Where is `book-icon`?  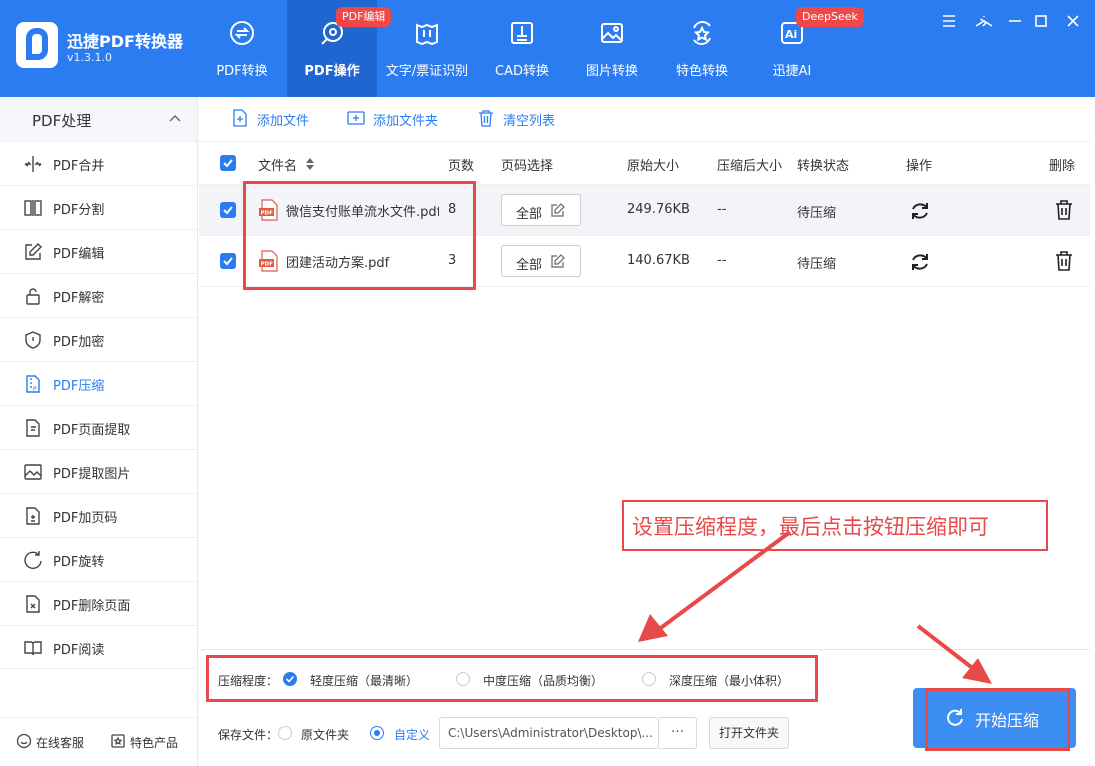 book-icon is located at coordinates (33, 648).